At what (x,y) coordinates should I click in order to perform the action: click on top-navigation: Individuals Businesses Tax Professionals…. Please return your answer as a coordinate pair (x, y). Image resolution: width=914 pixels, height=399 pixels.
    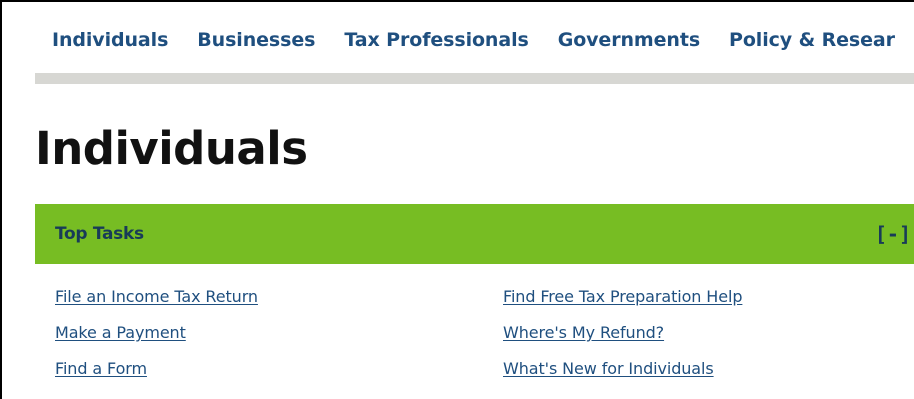
    Looking at the image, I should click on (483, 40).